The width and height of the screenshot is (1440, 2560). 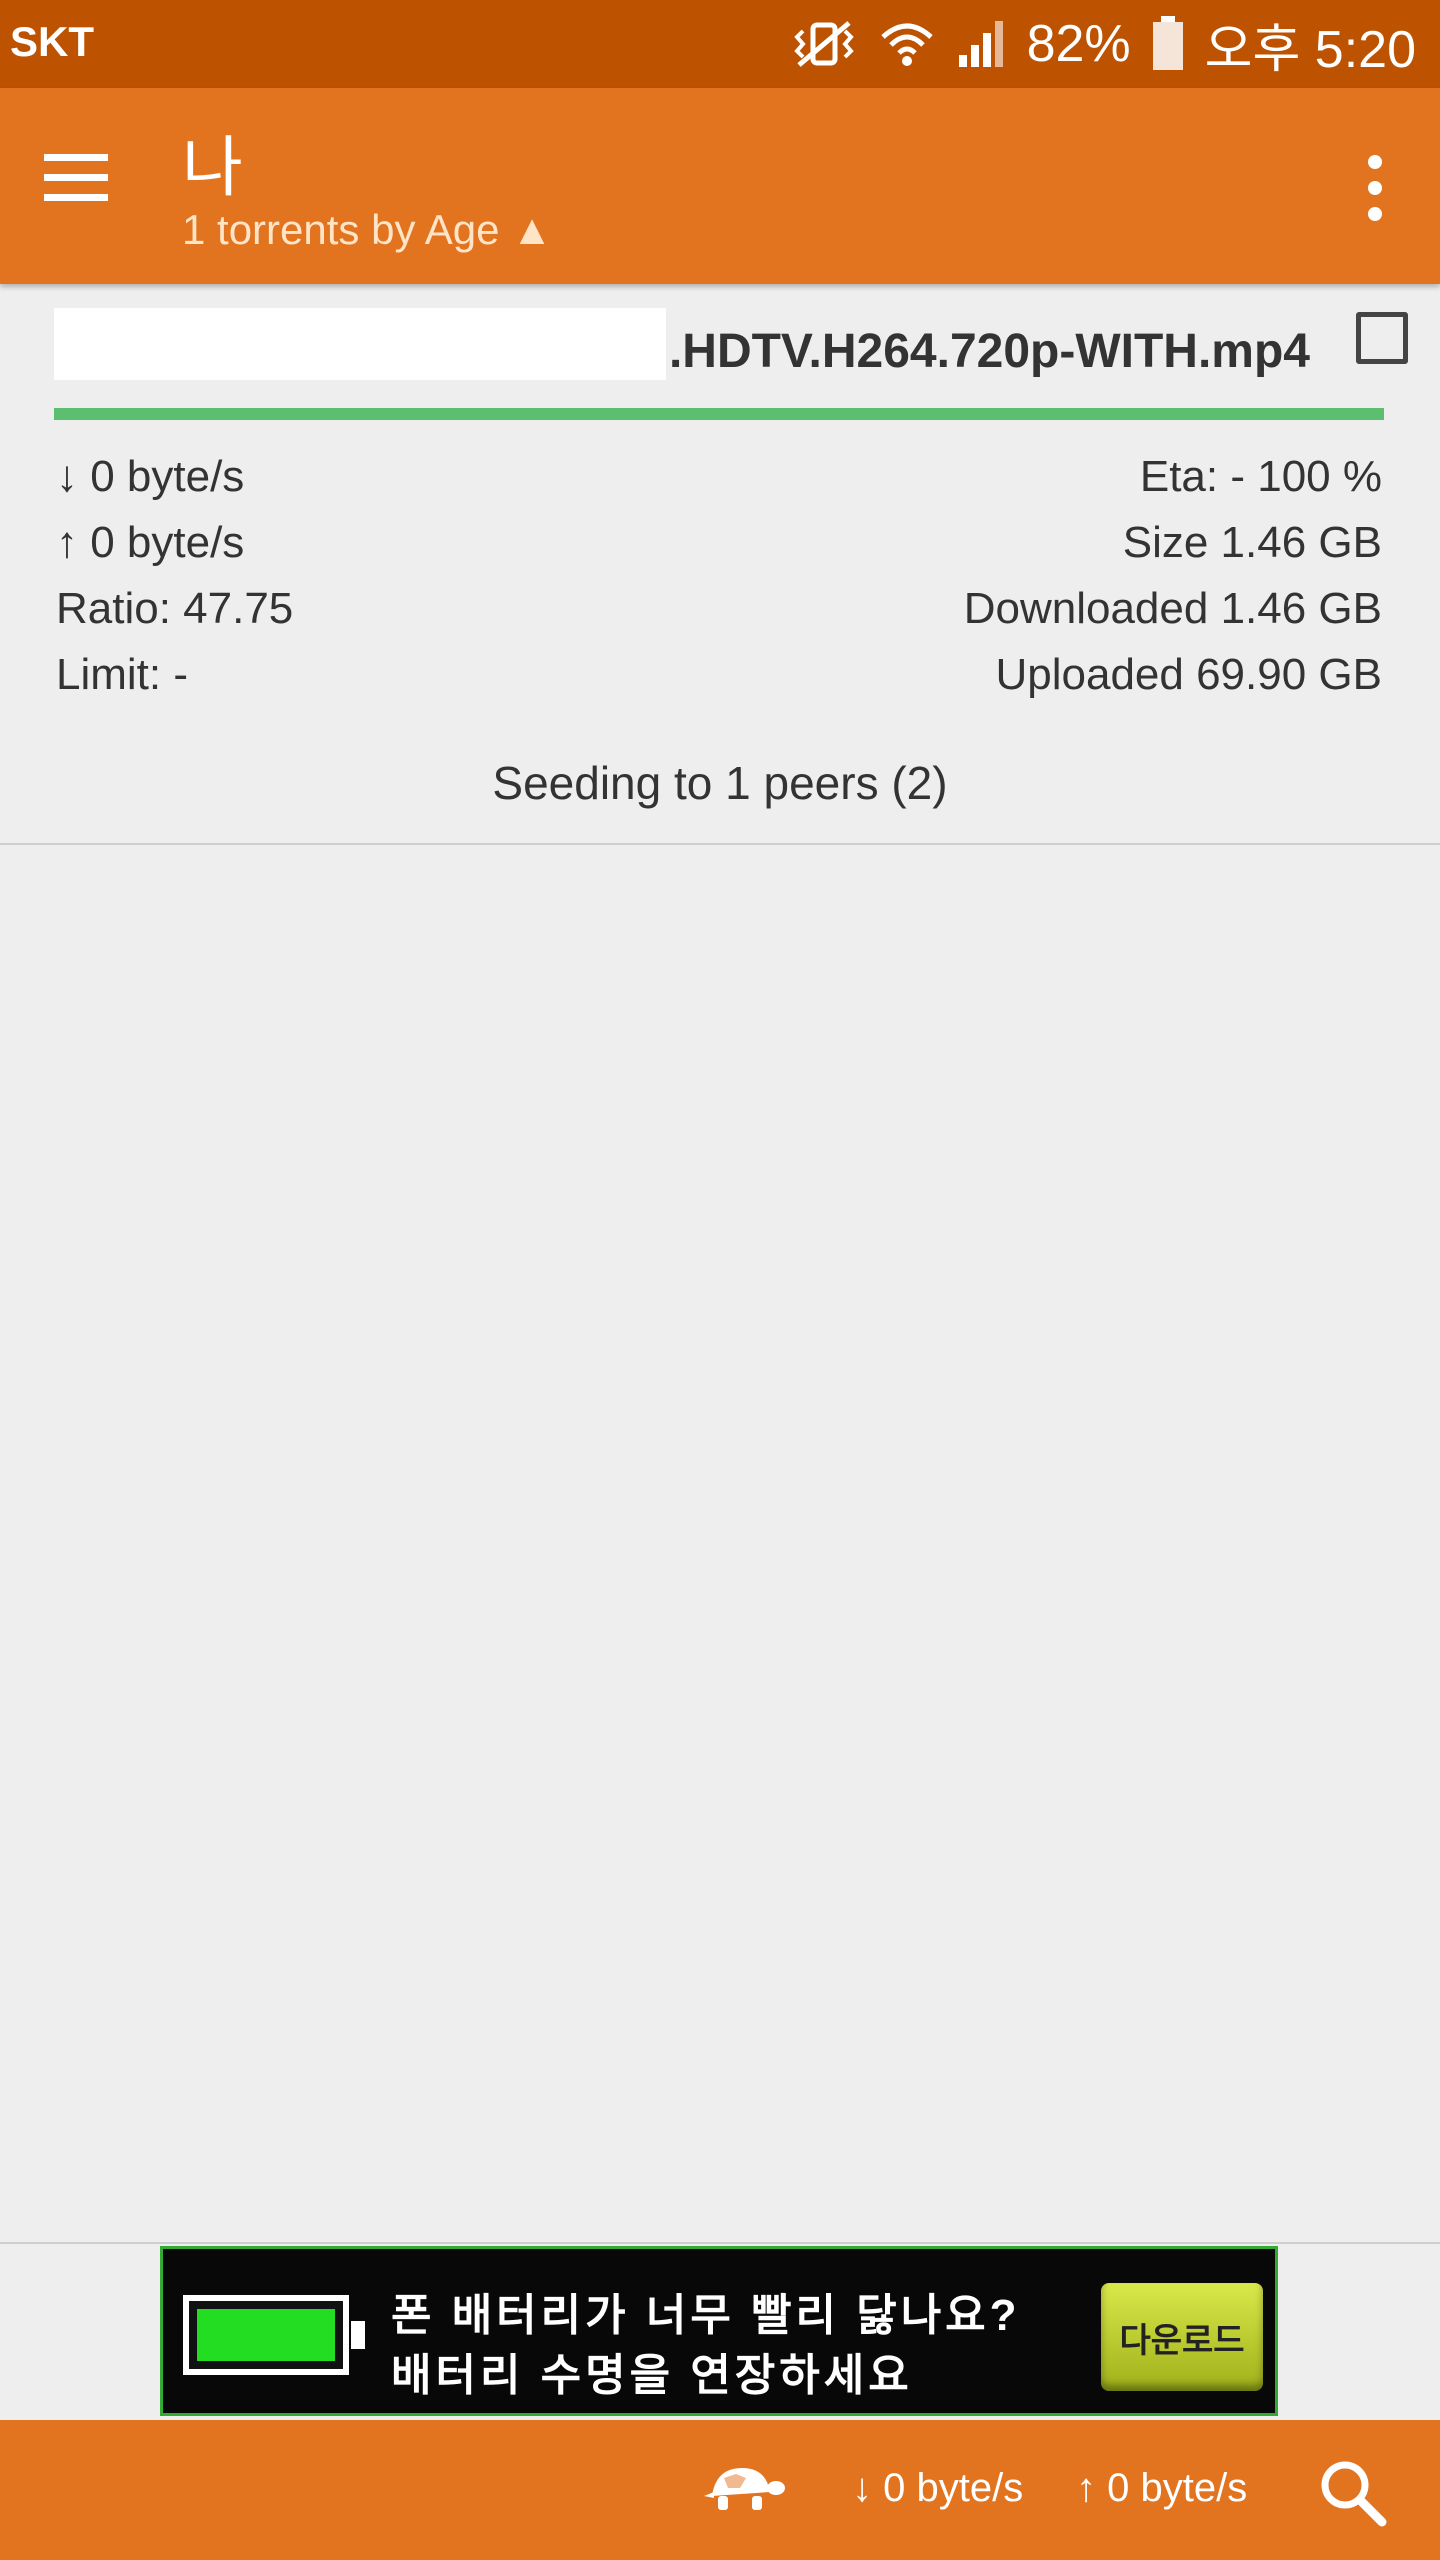 What do you see at coordinates (1260, 476) in the screenshot?
I see `eta-progress: Eta: - 100 %` at bounding box center [1260, 476].